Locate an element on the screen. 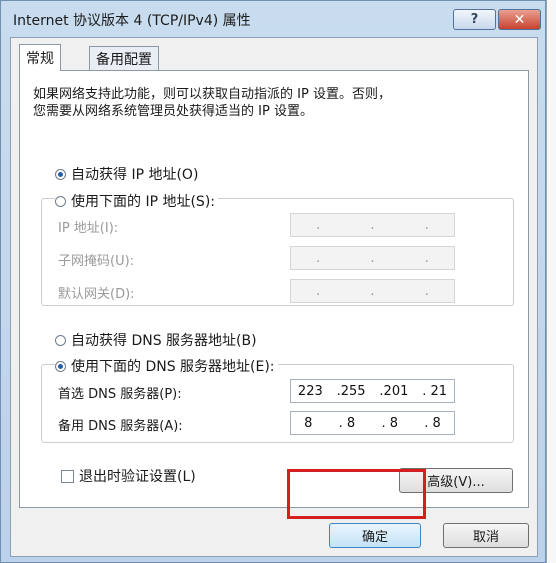 Image resolution: width=556 pixels, height=563 pixels. auto-dns-radio: 自动获得 DNS 服务器地址(B) is located at coordinates (156, 340).